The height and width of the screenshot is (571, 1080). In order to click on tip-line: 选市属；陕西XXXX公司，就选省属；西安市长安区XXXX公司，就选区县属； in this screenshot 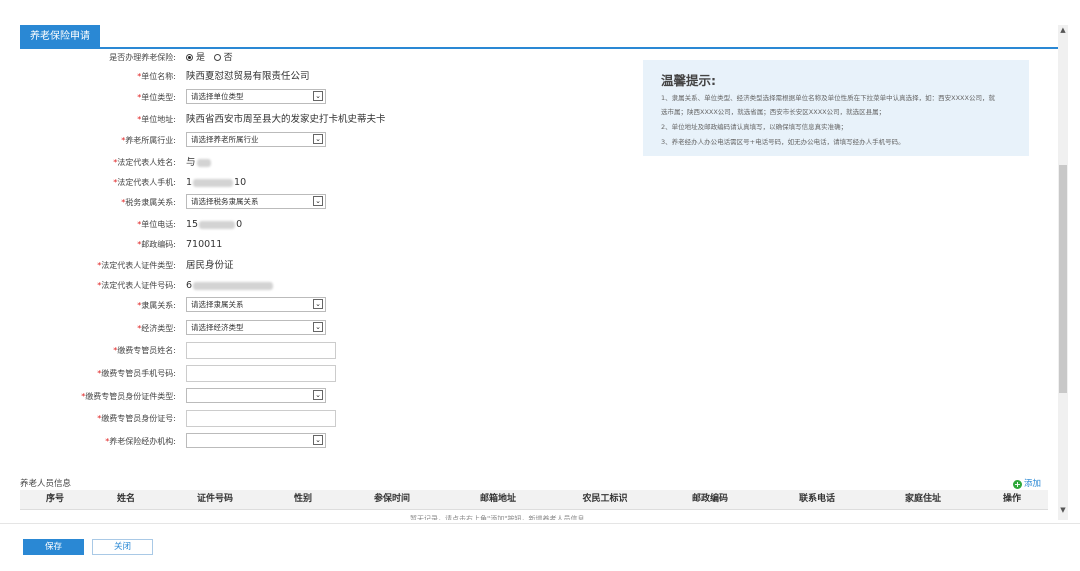, I will do `click(773, 112)`.